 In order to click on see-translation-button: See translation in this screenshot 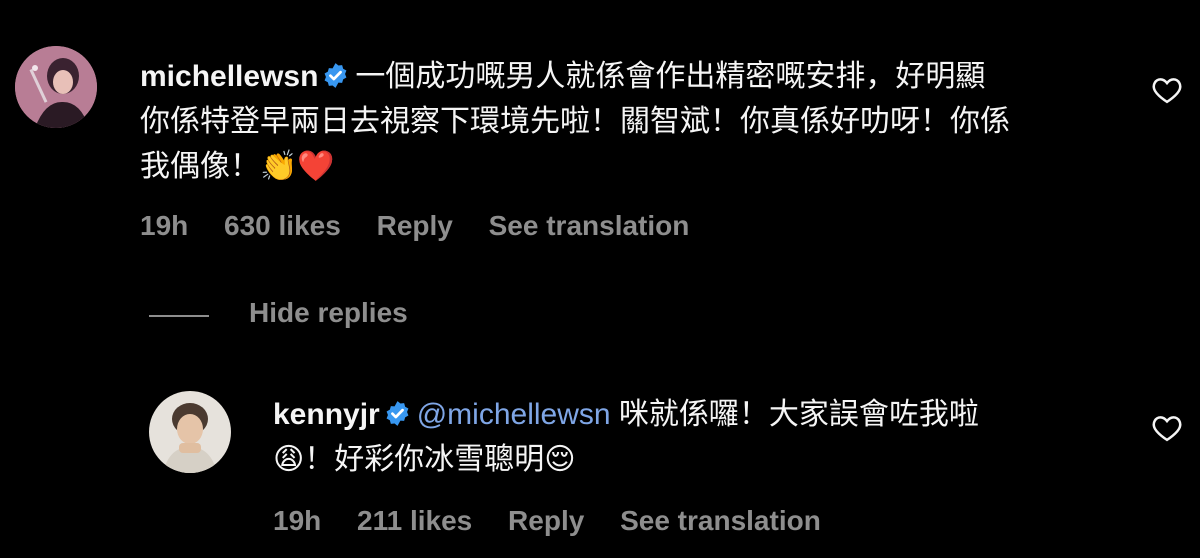, I will do `click(720, 520)`.